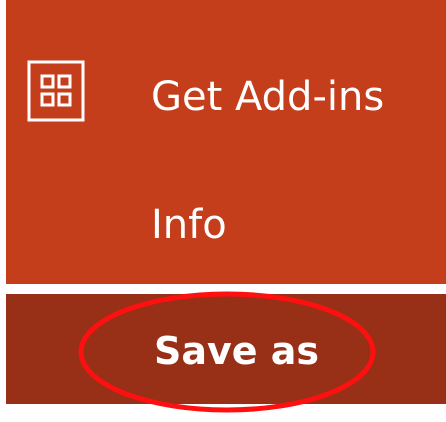 The image size is (446, 422). Describe the element at coordinates (56, 91) in the screenshot. I see `add-ins-grid-icon` at that location.